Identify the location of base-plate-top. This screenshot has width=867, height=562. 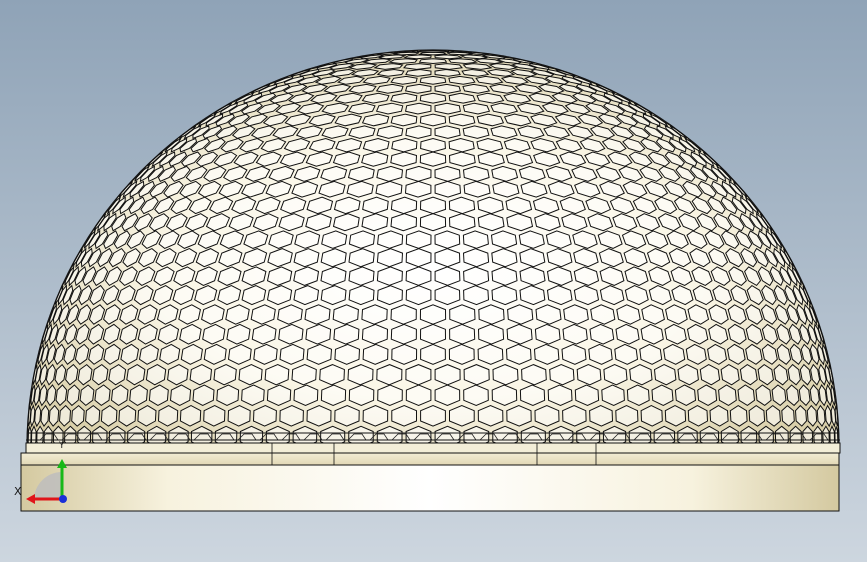
(430, 459).